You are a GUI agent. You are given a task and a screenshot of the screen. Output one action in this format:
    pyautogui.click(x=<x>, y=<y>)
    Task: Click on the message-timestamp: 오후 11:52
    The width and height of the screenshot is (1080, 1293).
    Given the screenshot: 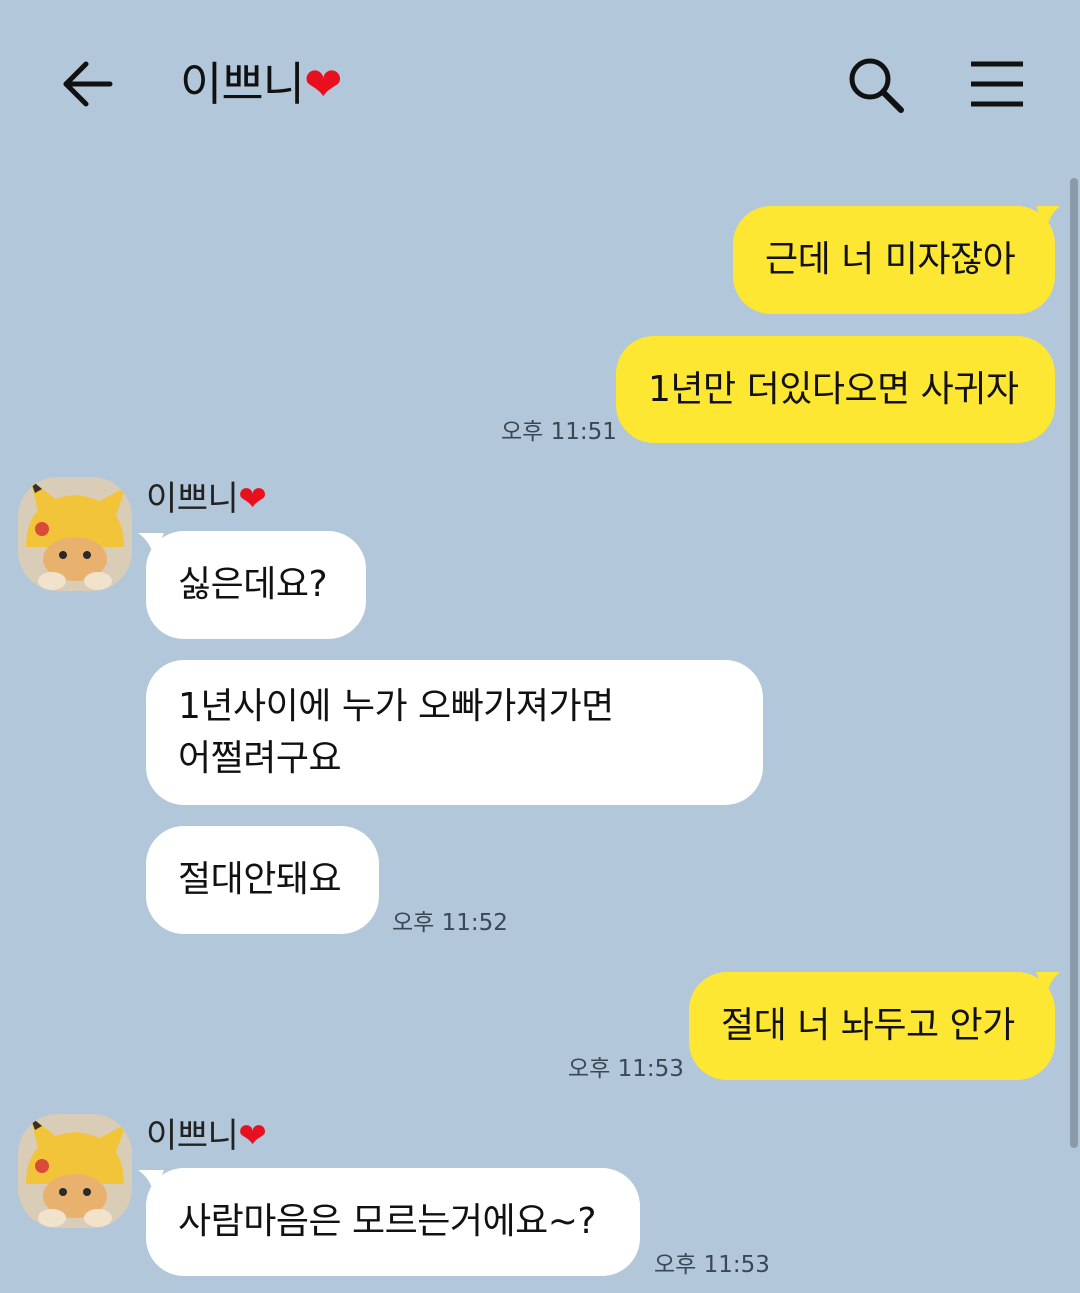 What is the action you would take?
    pyautogui.click(x=450, y=923)
    